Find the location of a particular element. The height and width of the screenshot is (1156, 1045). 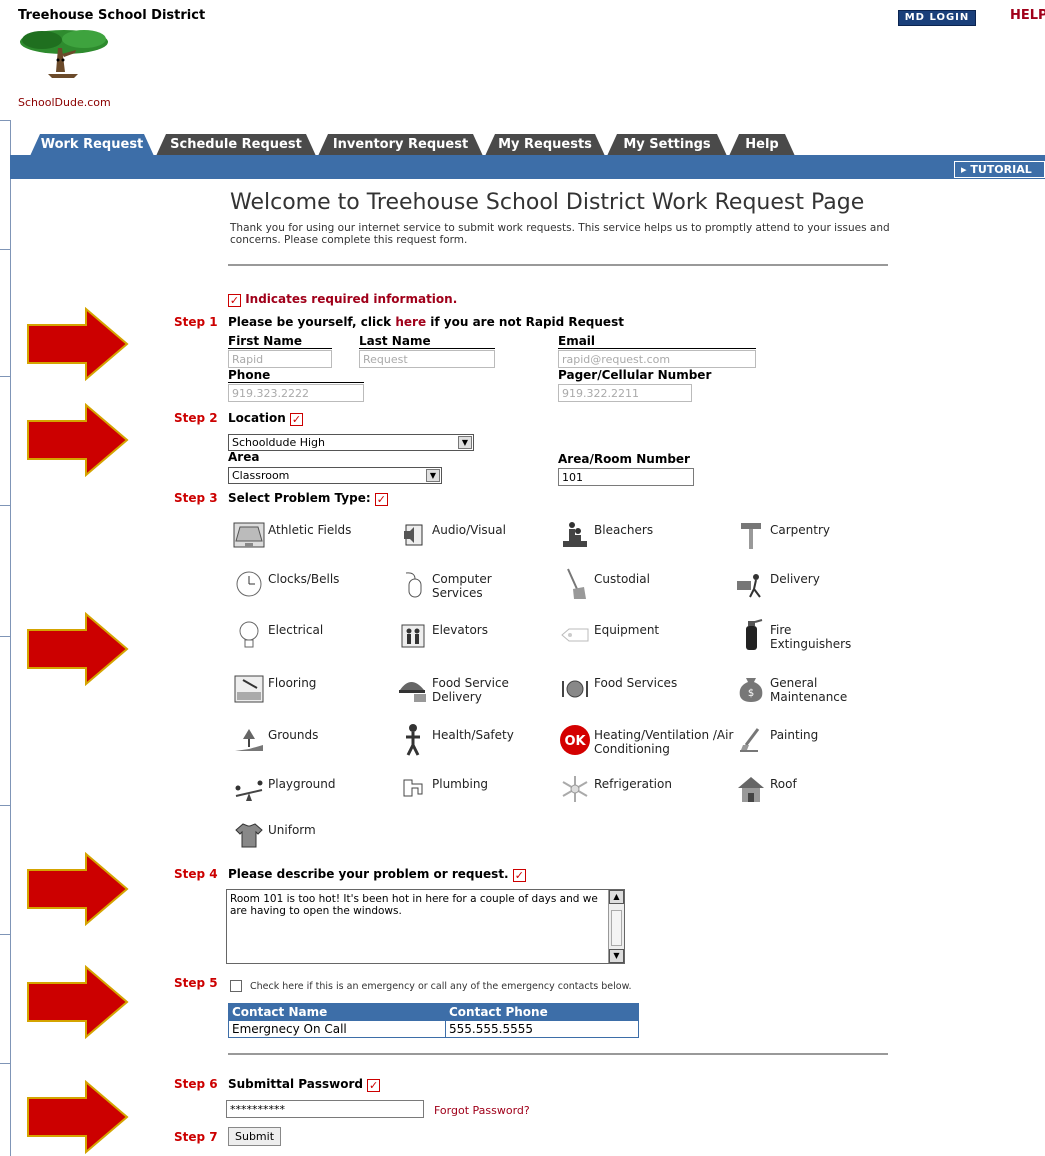

problem-type-hvac: OK Heating/Ventilation /Air Conditioning is located at coordinates (646, 740).